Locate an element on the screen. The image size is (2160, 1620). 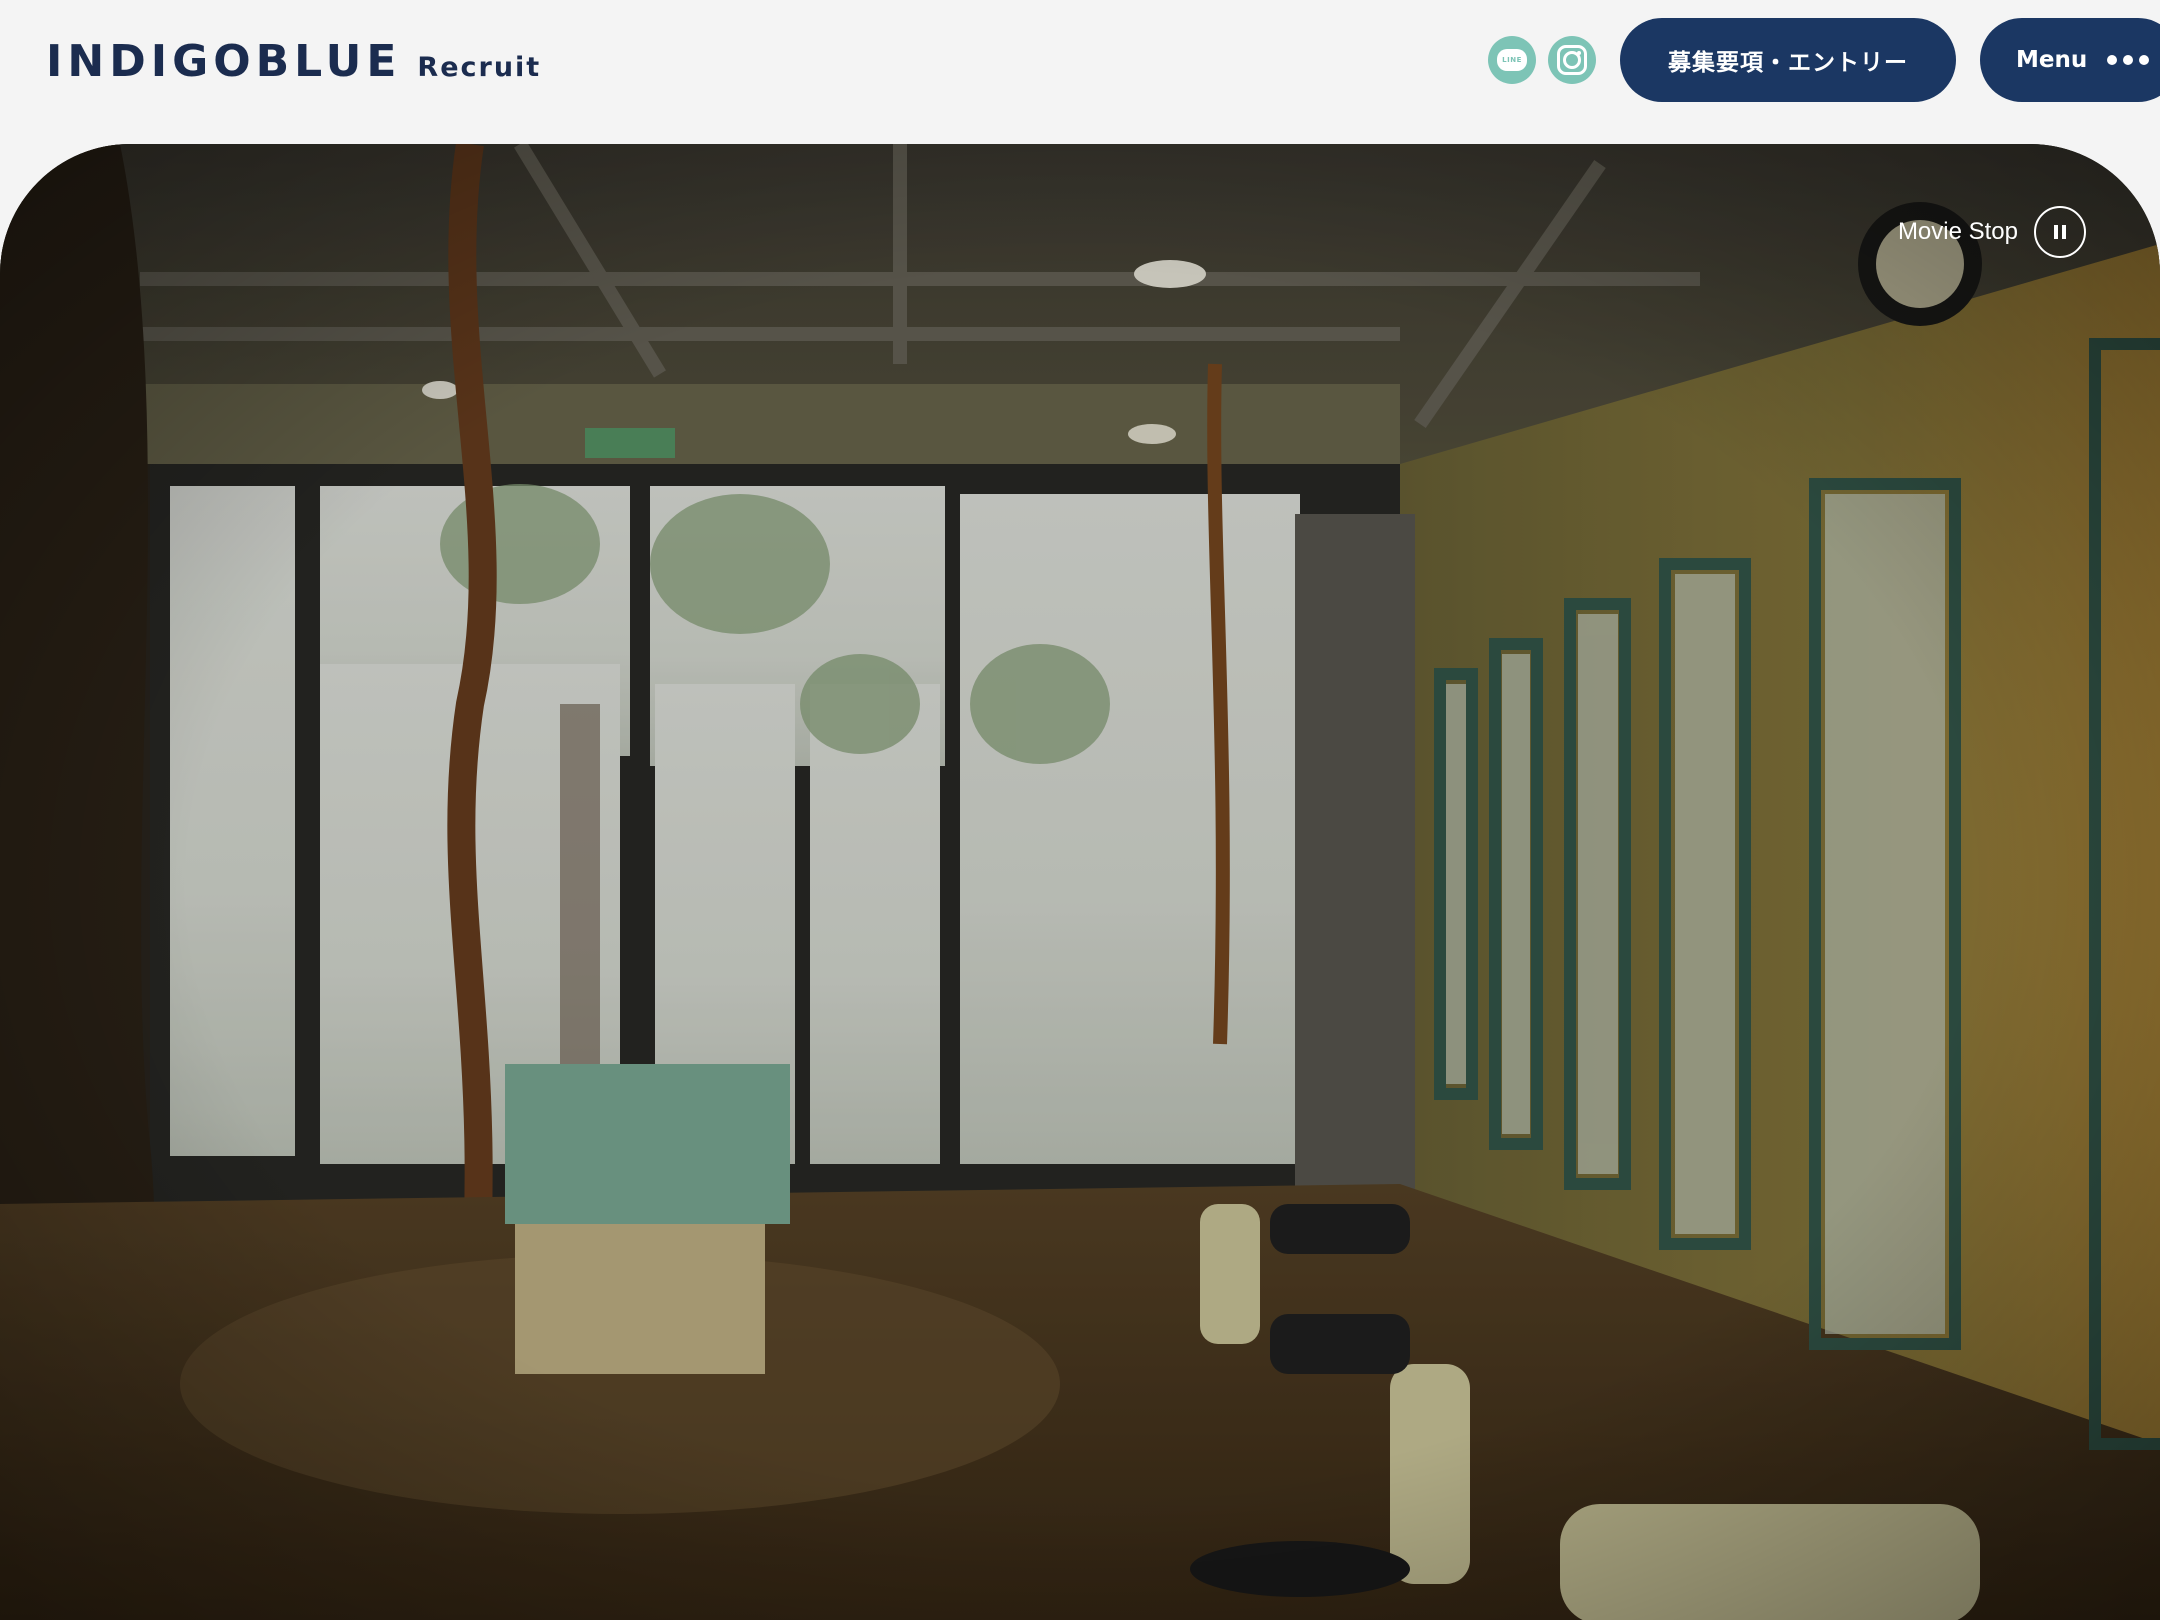
instagram-glyph is located at coordinates (1572, 60).